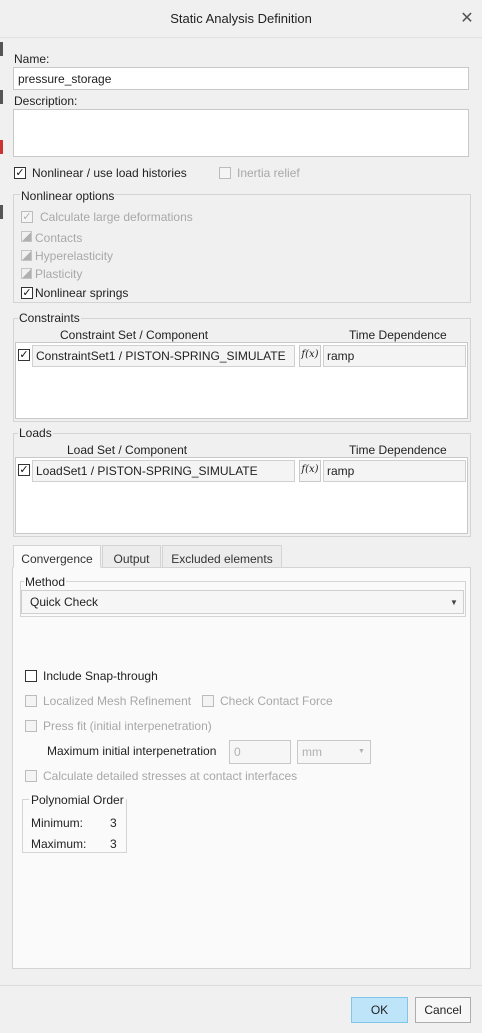 The width and height of the screenshot is (482, 1033). I want to click on load-row-component: LoadSet1 / PISTON-SPRING_SIMULATE, so click(163, 471).